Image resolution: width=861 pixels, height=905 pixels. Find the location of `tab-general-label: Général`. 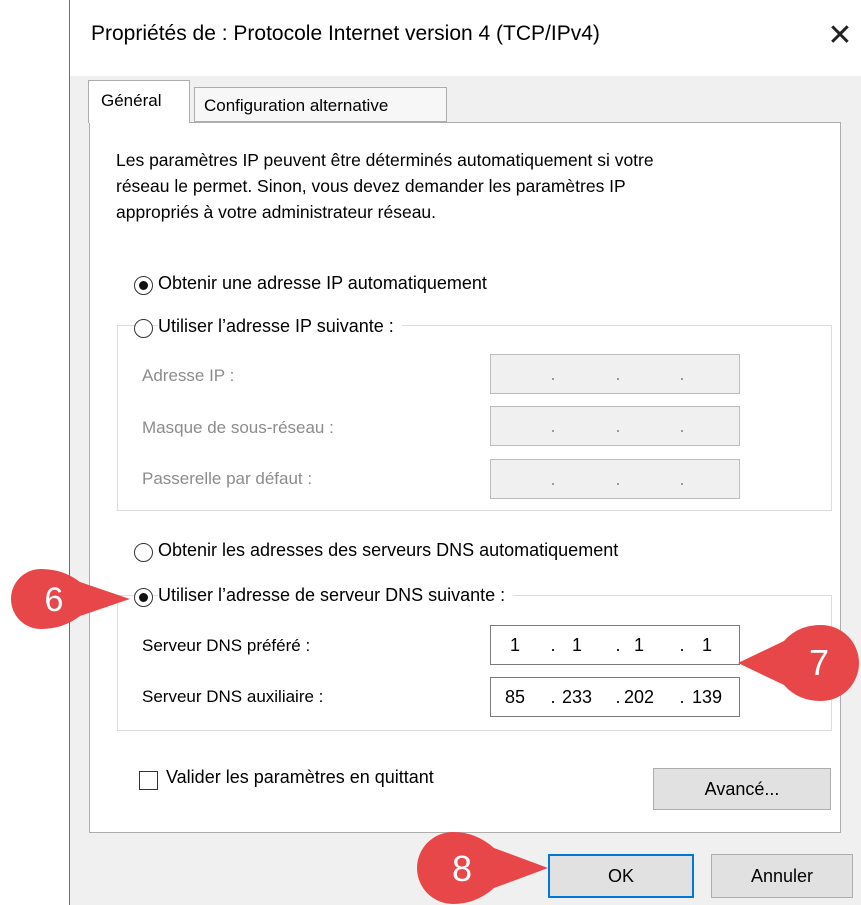

tab-general-label: Général is located at coordinates (131, 100).